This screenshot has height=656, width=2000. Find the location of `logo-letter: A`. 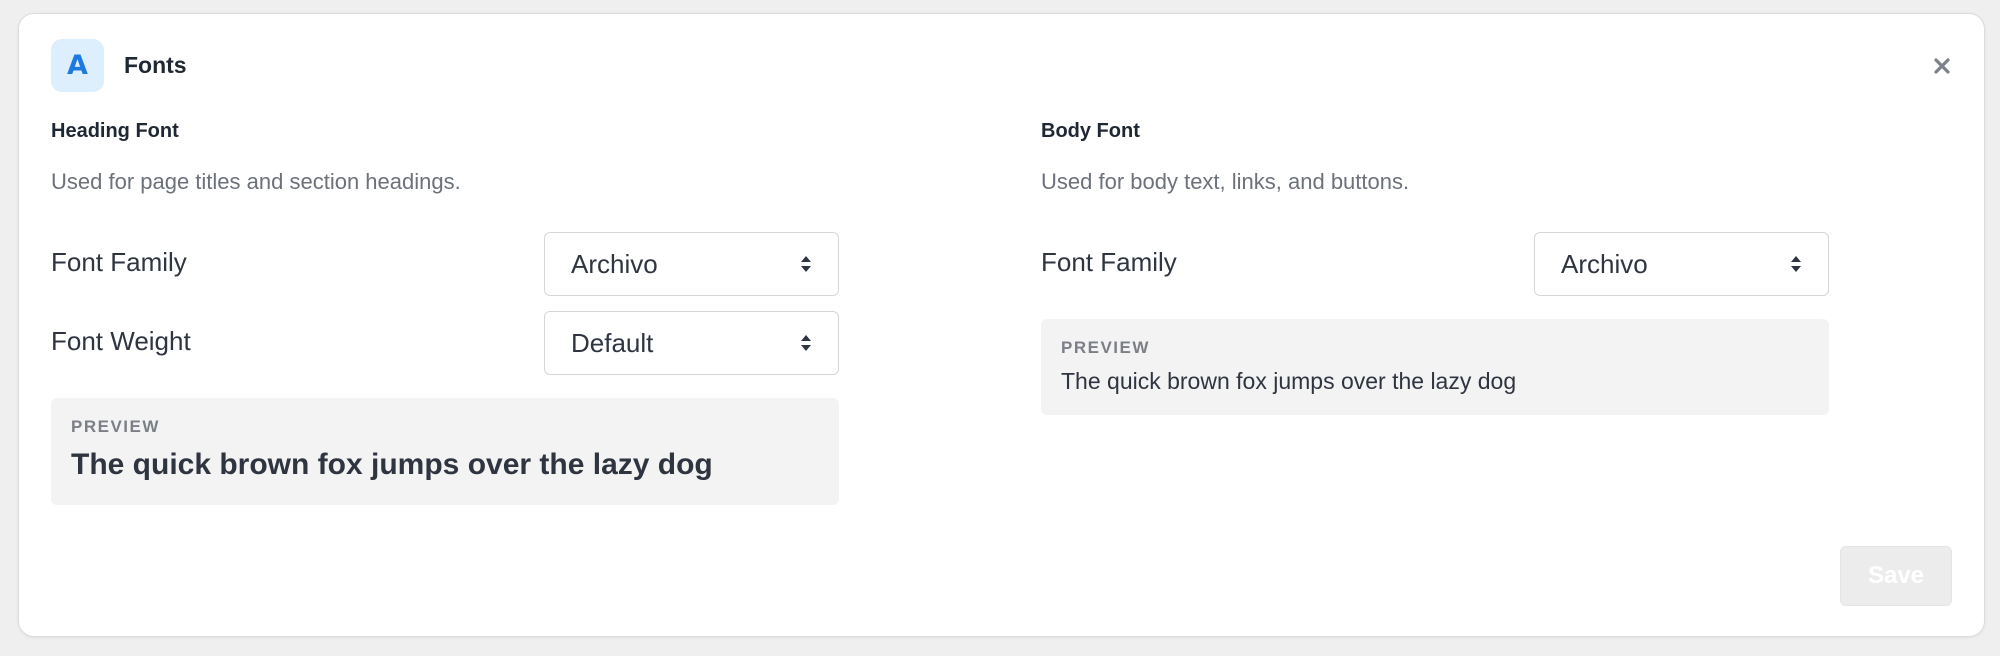

logo-letter: A is located at coordinates (77, 65).